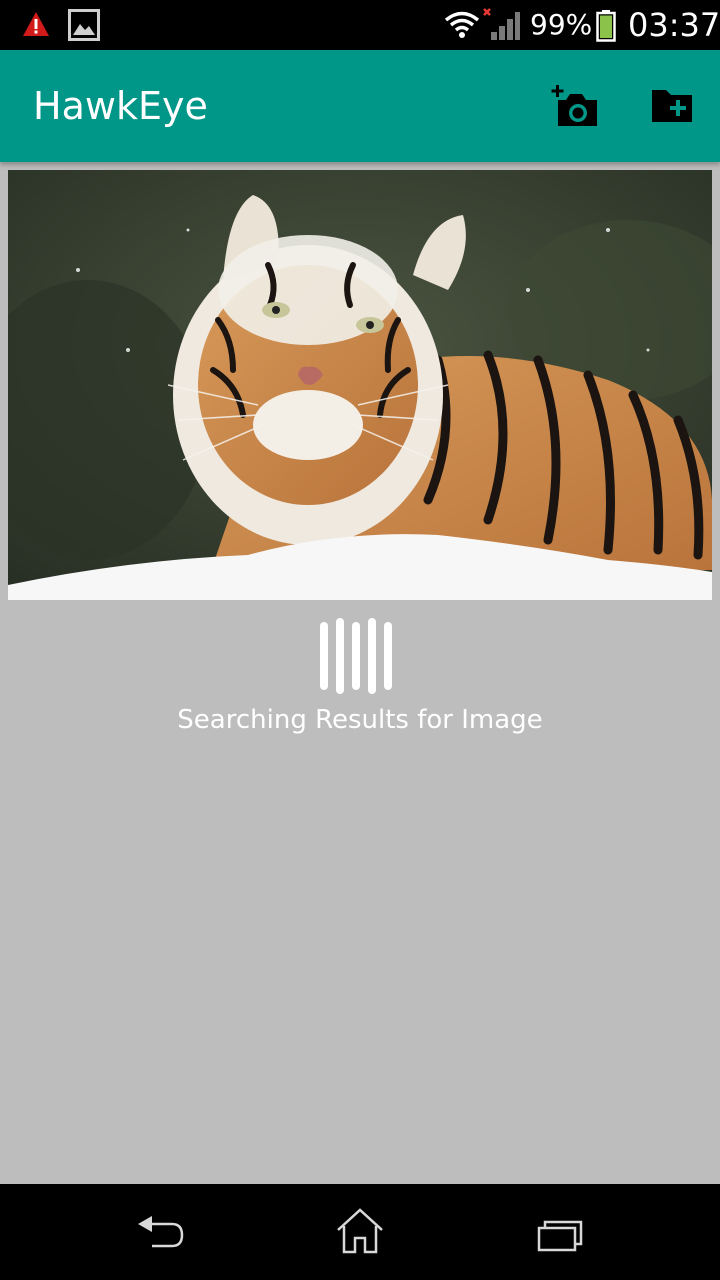 This screenshot has width=720, height=1280. I want to click on back-button, so click(160, 1232).